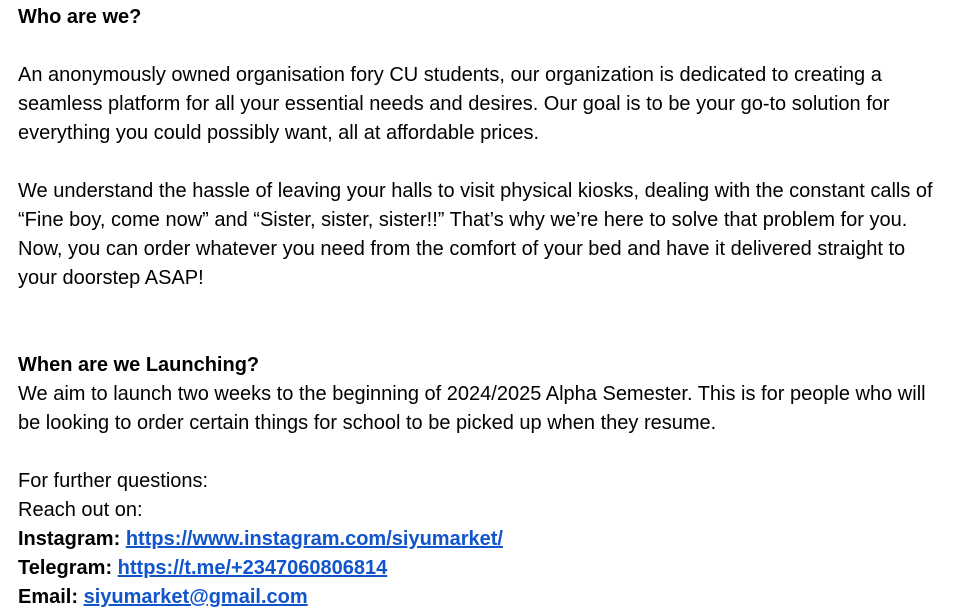 This screenshot has width=956, height=612. What do you see at coordinates (65, 568) in the screenshot?
I see `telegram-label: Telegram:` at bounding box center [65, 568].